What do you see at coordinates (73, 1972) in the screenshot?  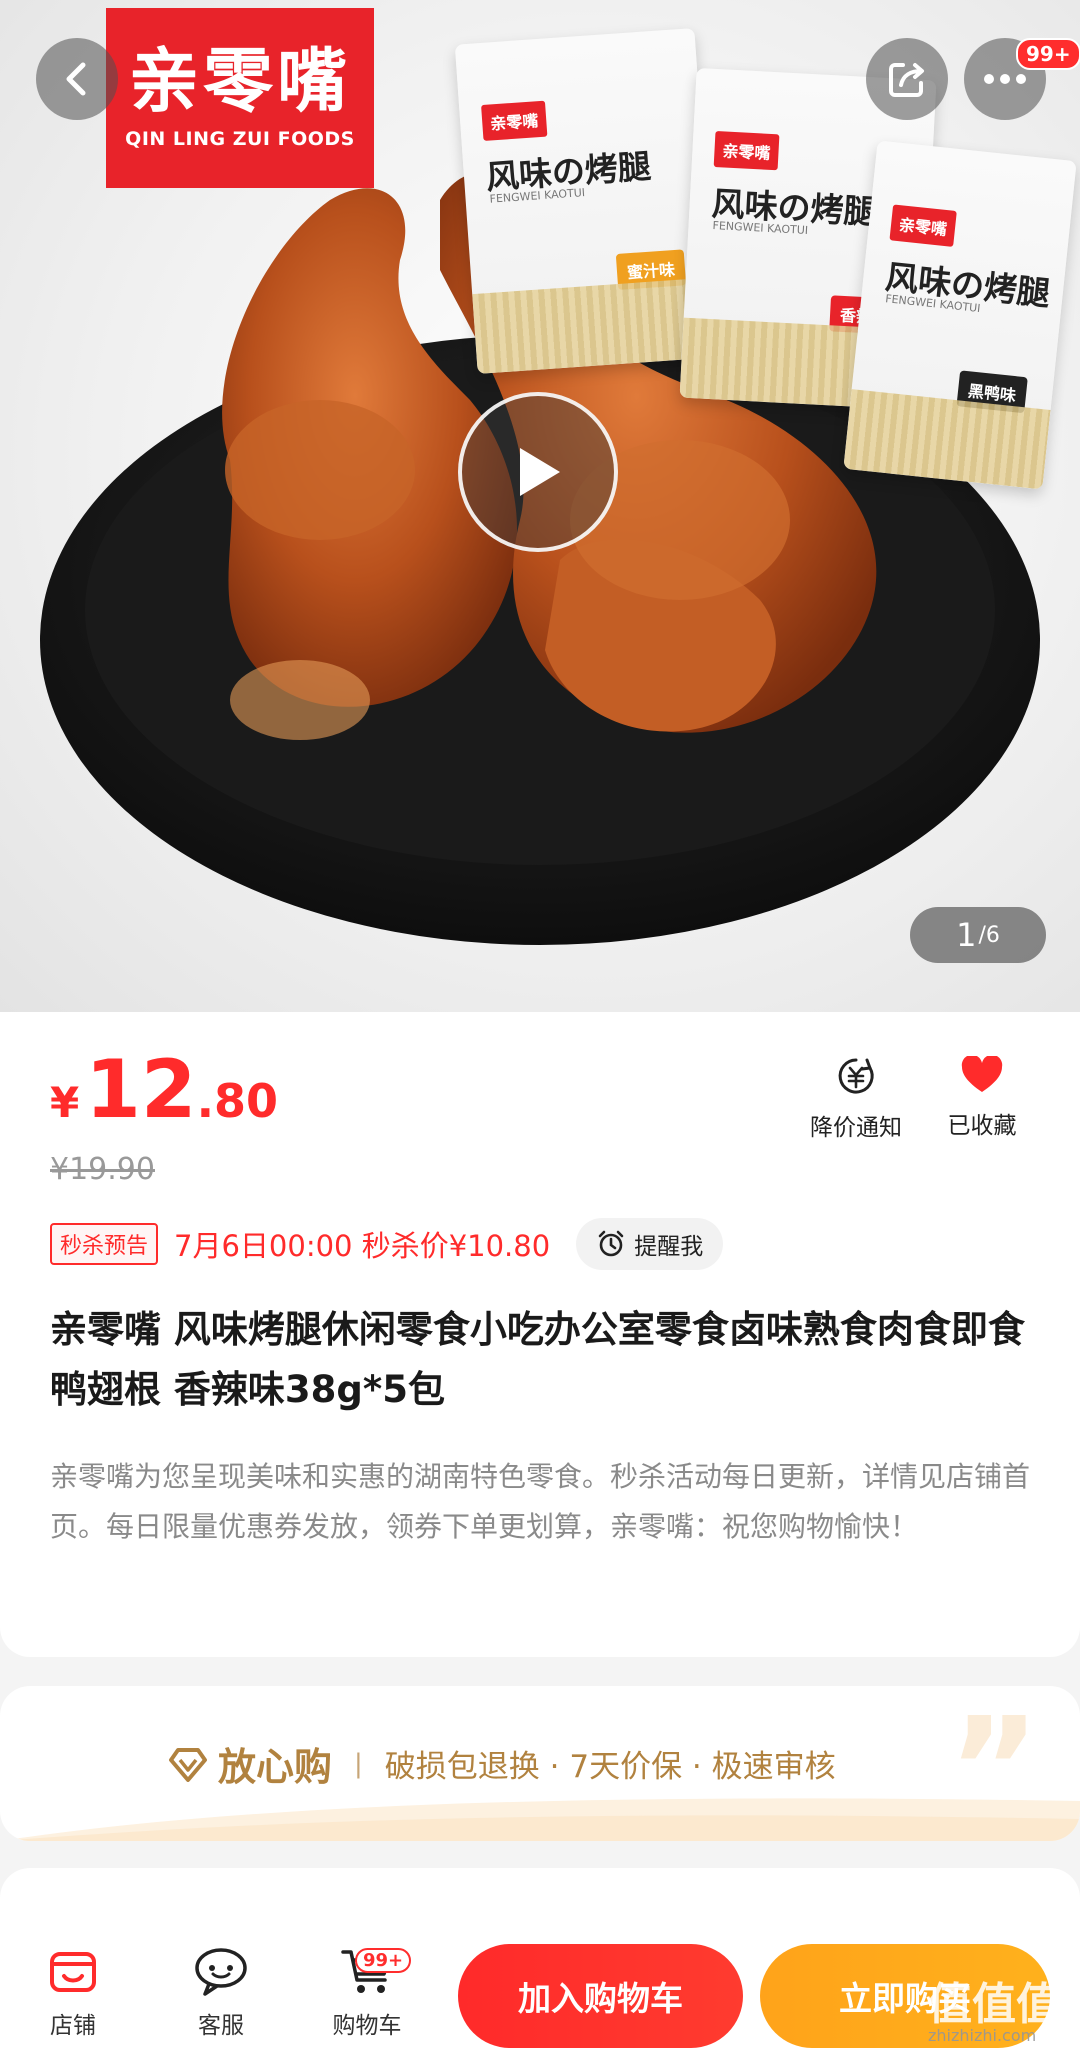 I see `store-icon` at bounding box center [73, 1972].